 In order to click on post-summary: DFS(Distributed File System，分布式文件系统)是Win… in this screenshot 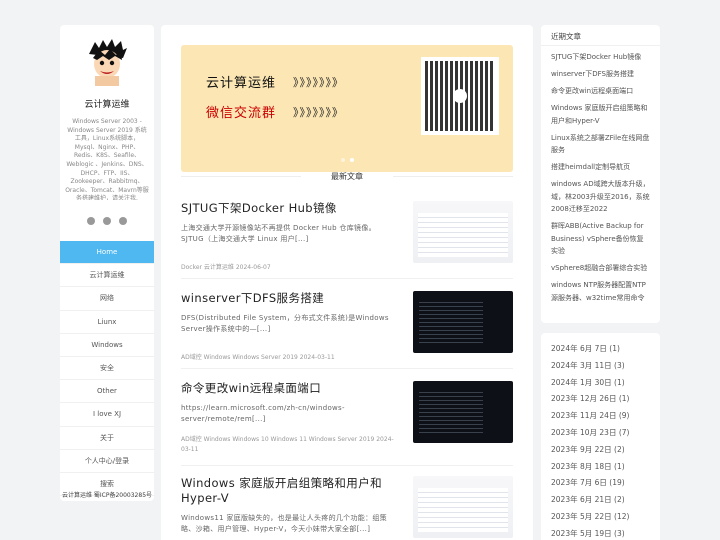, I will do `click(285, 323)`.